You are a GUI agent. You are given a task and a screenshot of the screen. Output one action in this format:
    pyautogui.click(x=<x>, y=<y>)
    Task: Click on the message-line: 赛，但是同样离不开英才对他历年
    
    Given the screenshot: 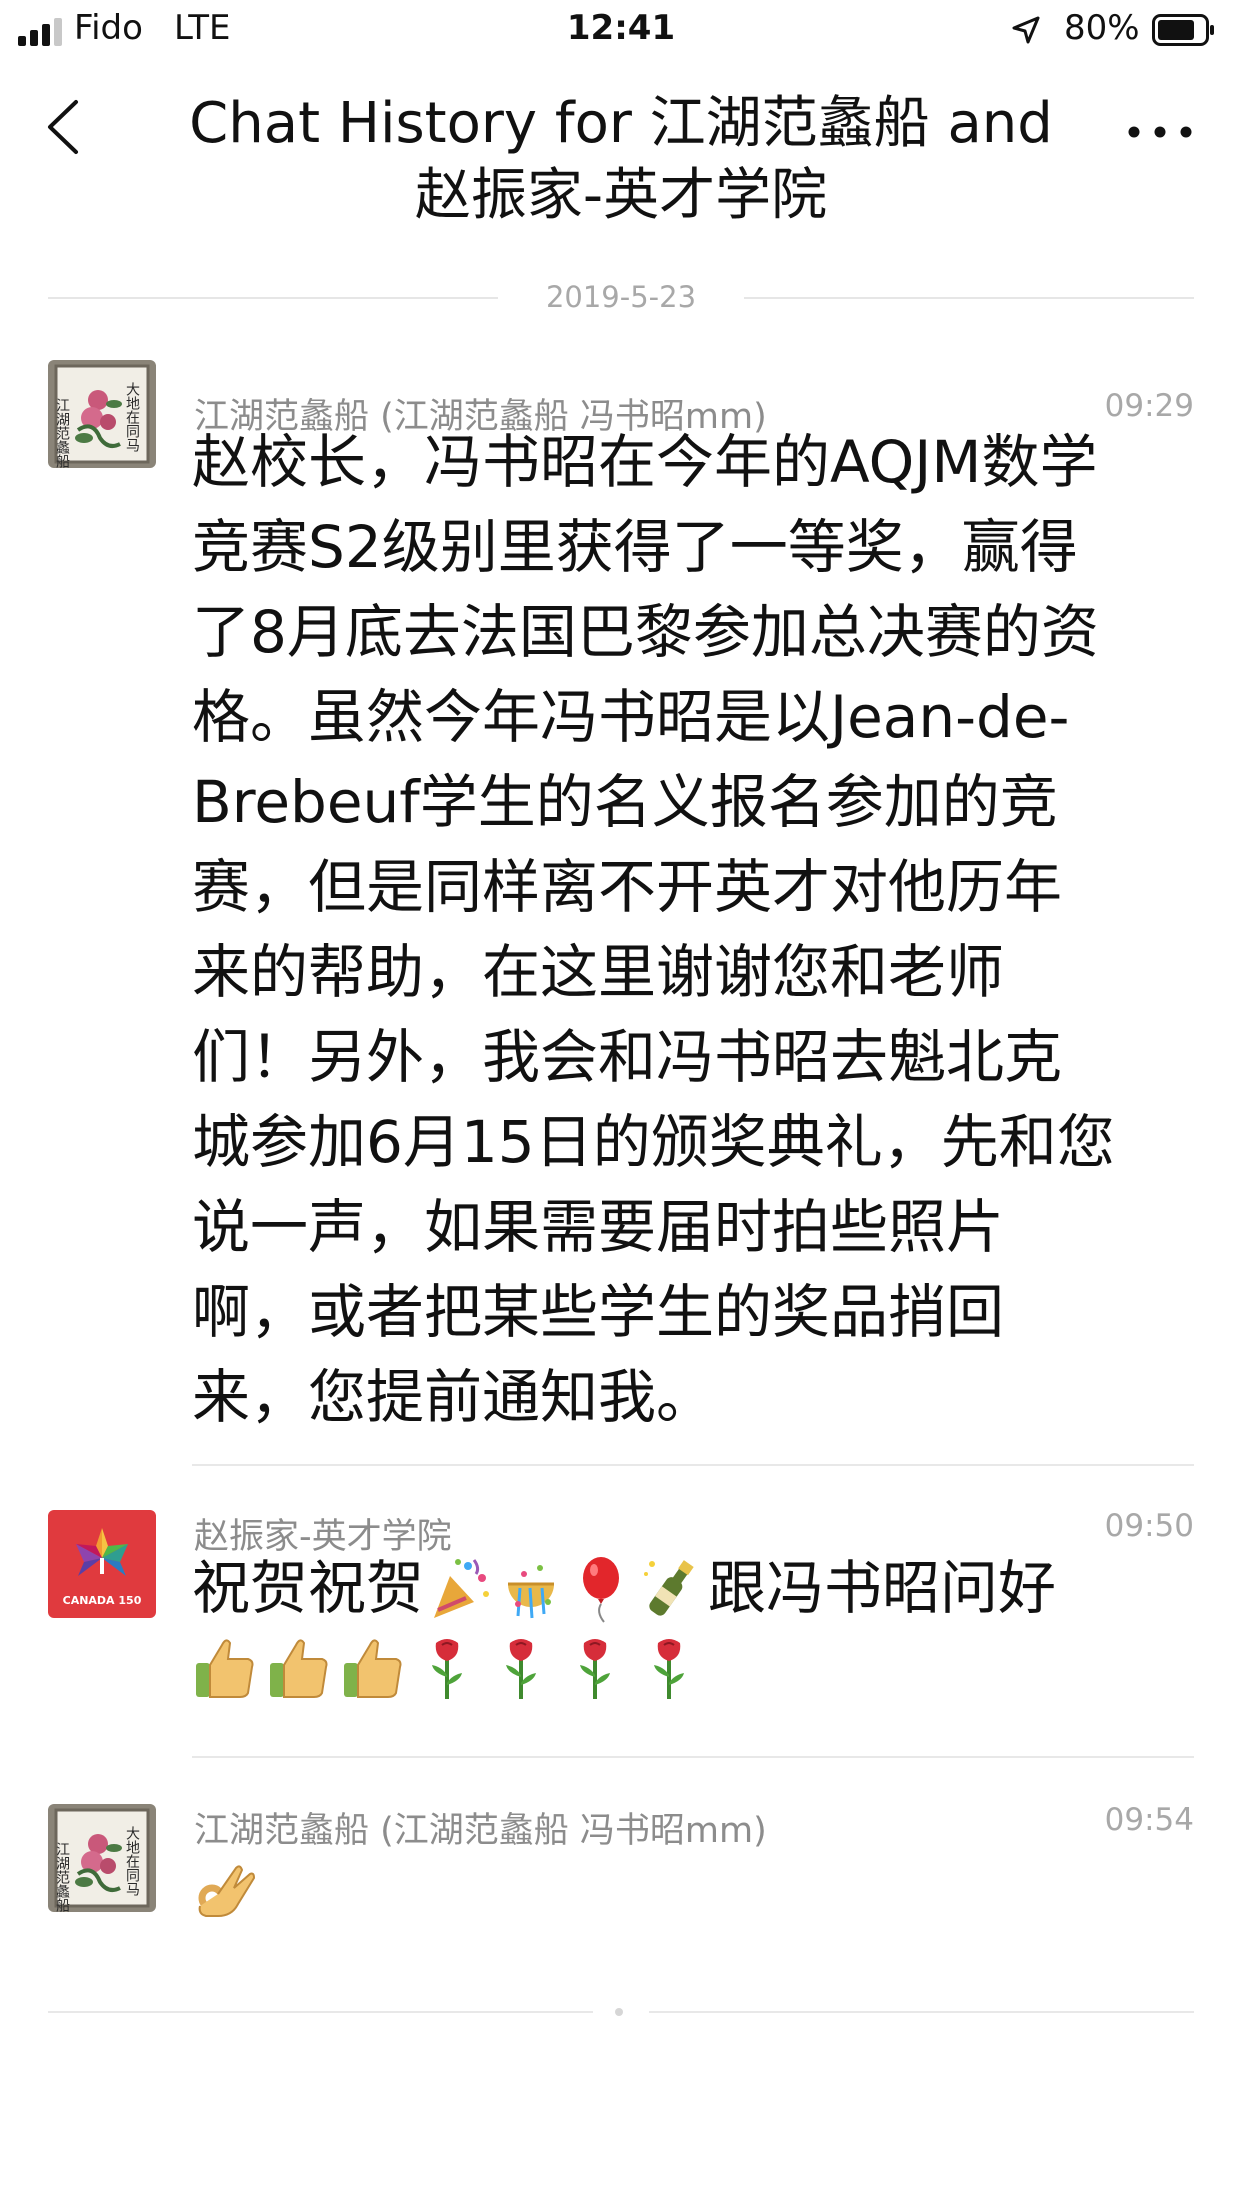 What is the action you would take?
    pyautogui.click(x=627, y=887)
    